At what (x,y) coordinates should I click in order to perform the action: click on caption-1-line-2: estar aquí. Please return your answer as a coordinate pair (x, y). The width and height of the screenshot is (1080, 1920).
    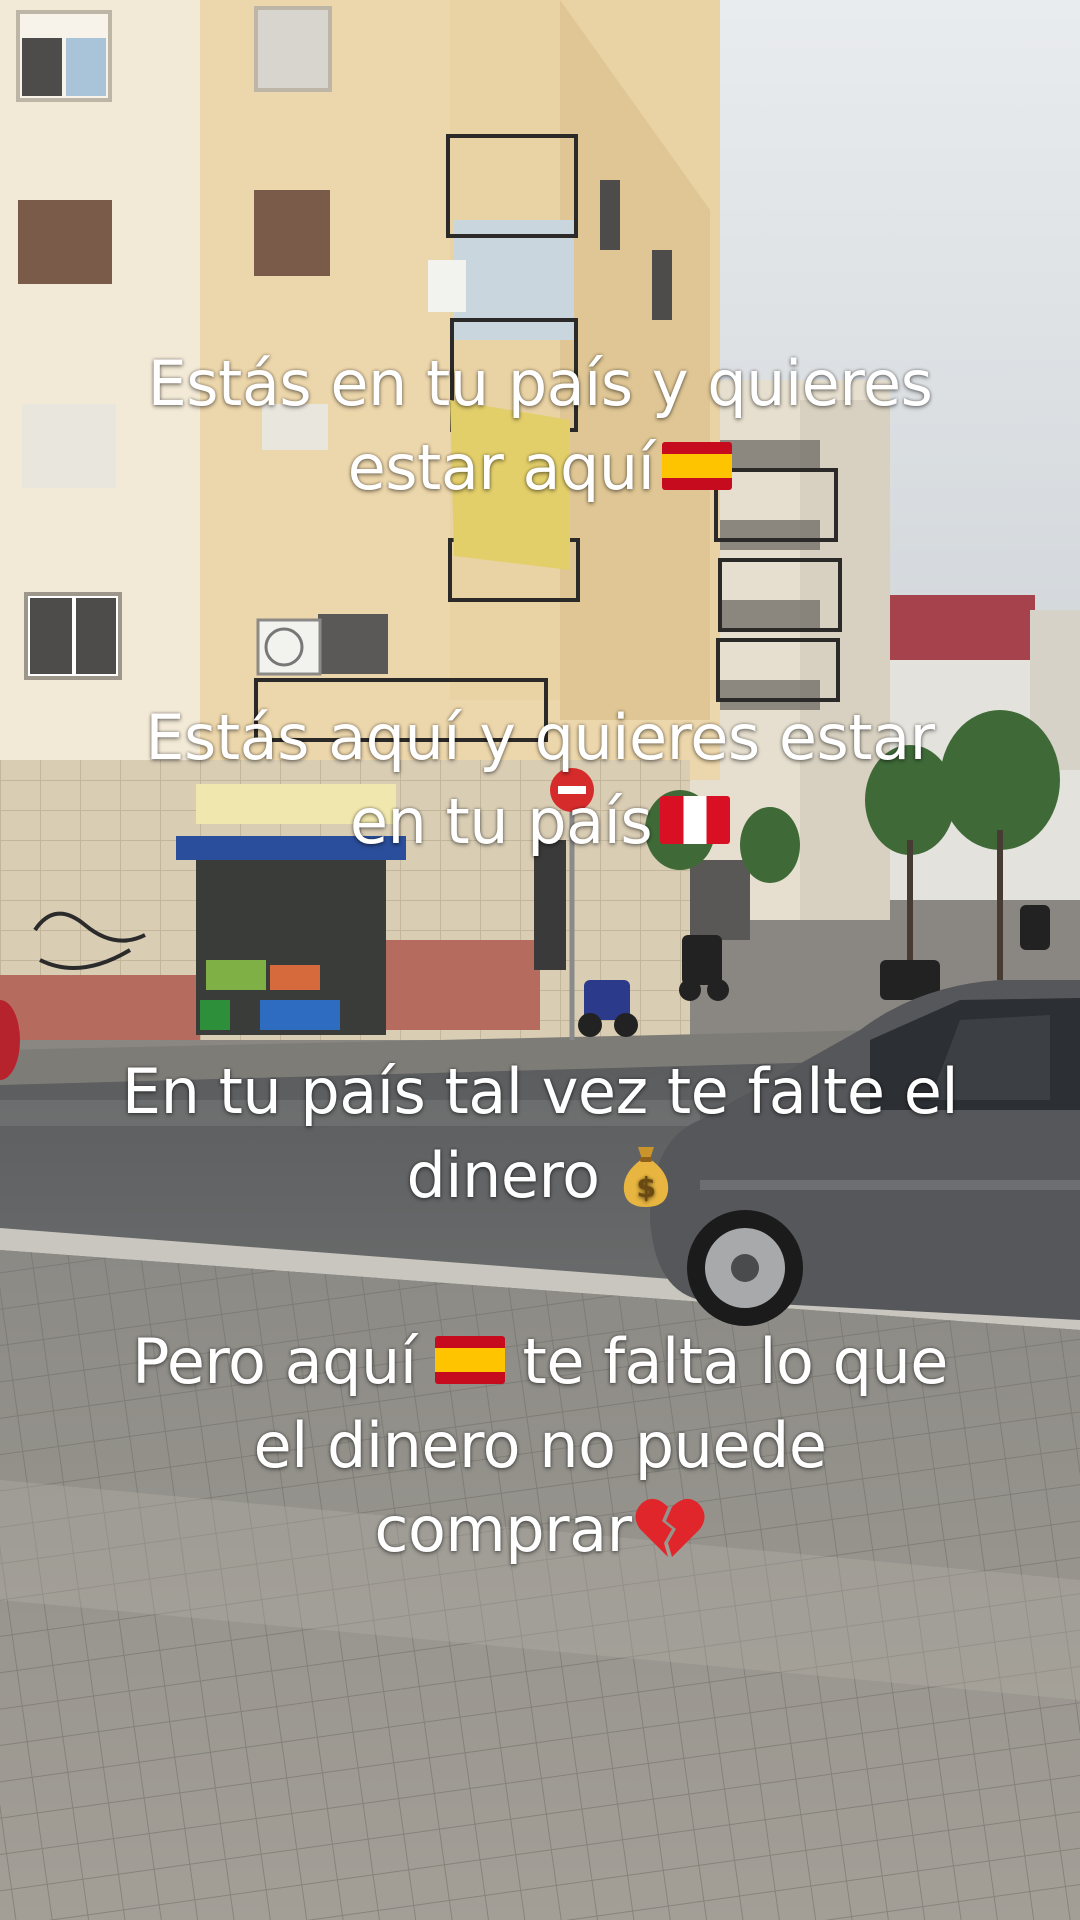
    Looking at the image, I should click on (540, 468).